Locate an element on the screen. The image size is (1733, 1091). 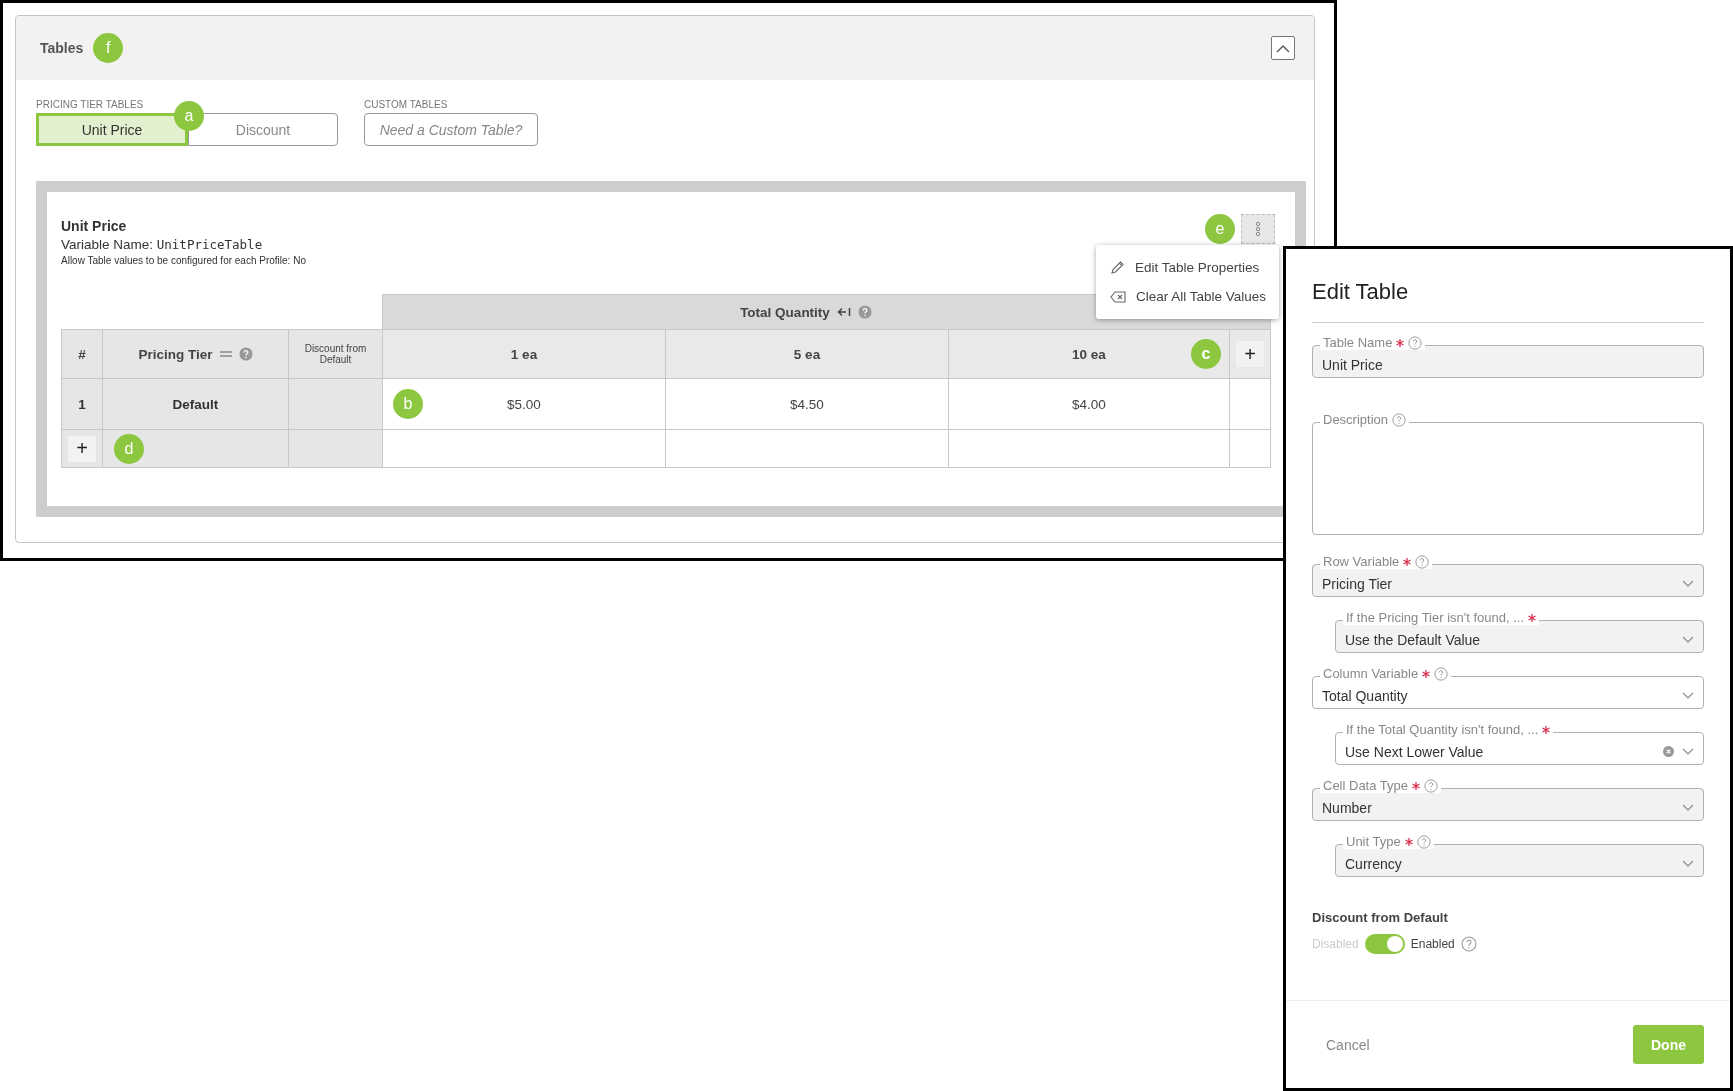
group-header-label: Total Quantity is located at coordinates (785, 312).